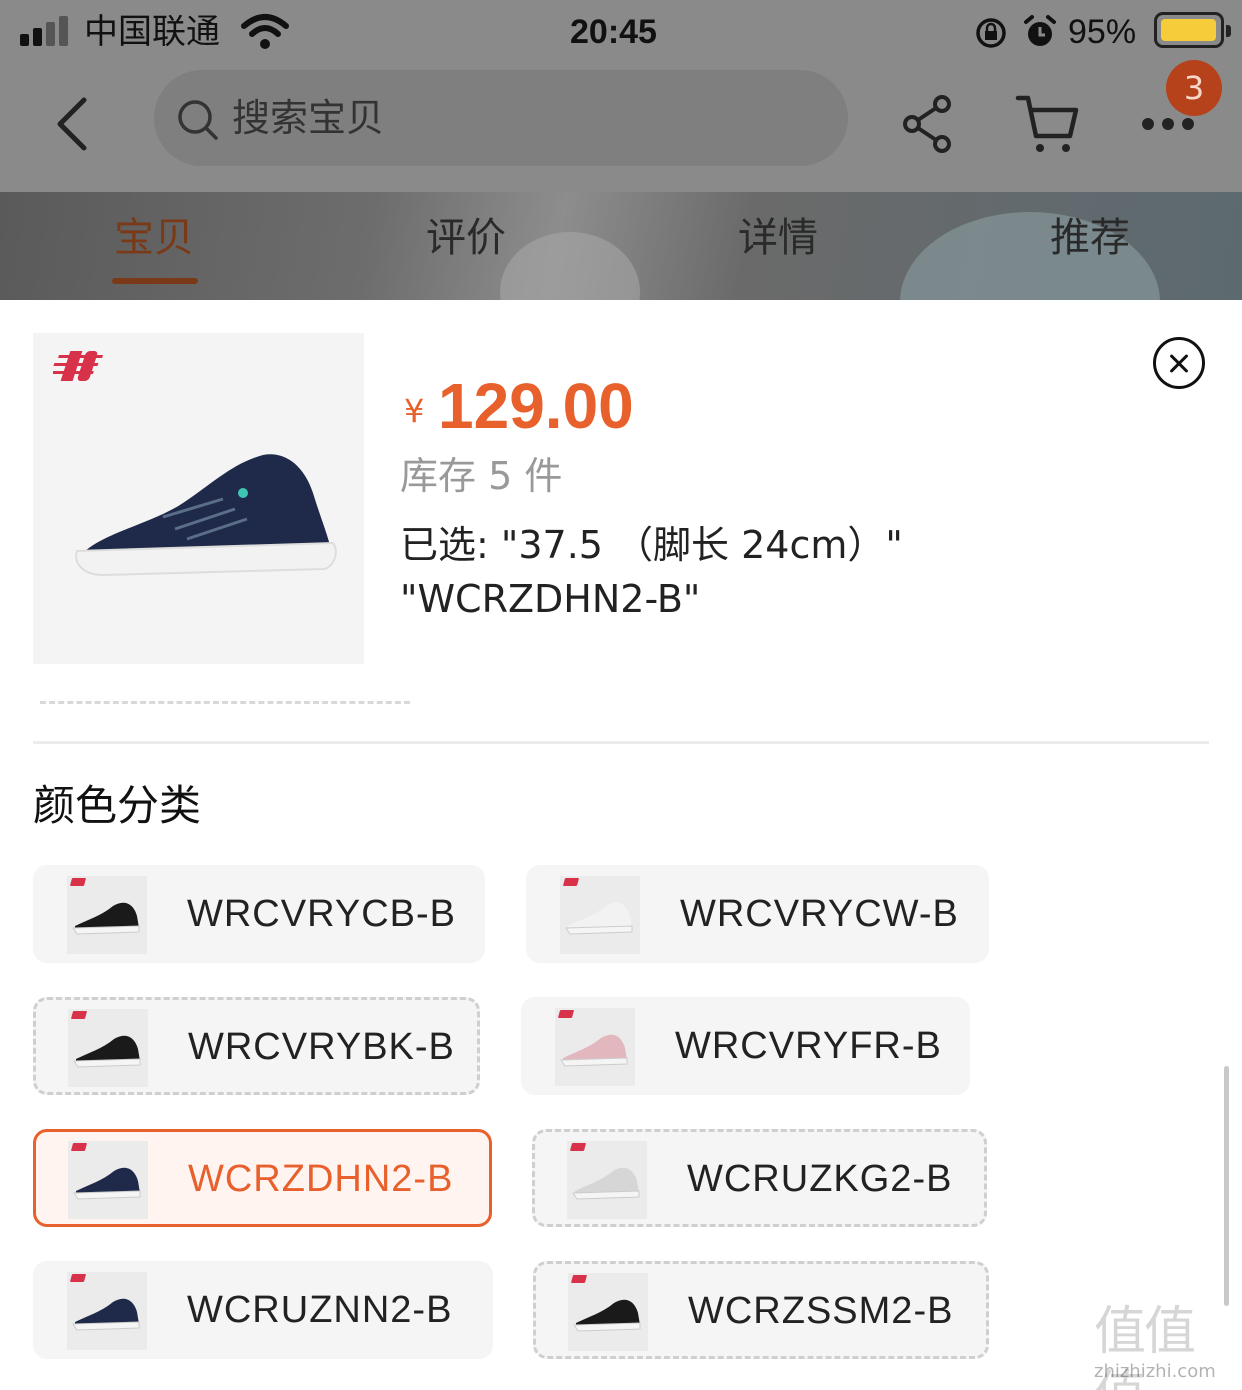  Describe the element at coordinates (1179, 363) in the screenshot. I see `close-button` at that location.